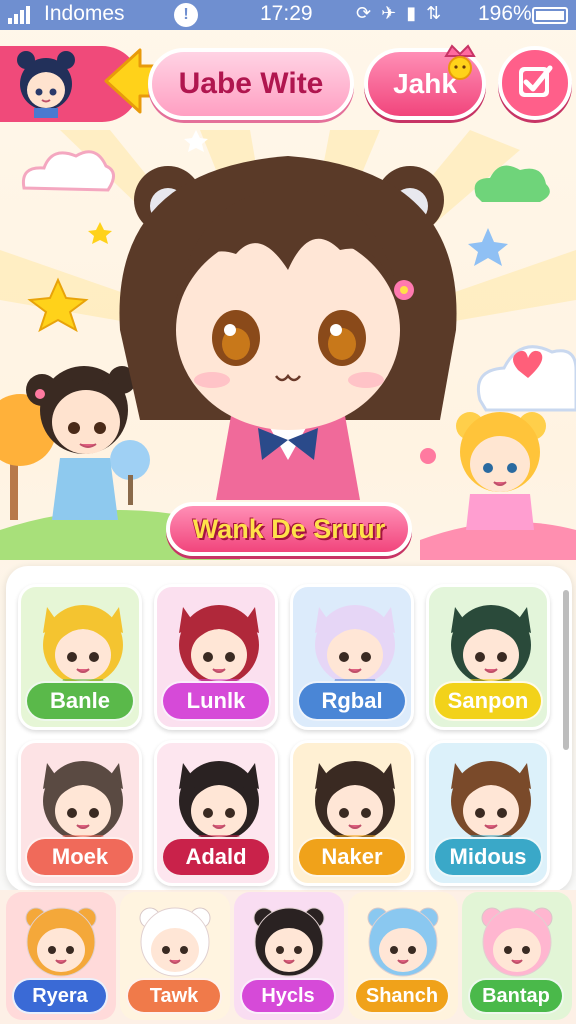 The width and height of the screenshot is (576, 1024). What do you see at coordinates (46, 83) in the screenshot?
I see `avatar` at bounding box center [46, 83].